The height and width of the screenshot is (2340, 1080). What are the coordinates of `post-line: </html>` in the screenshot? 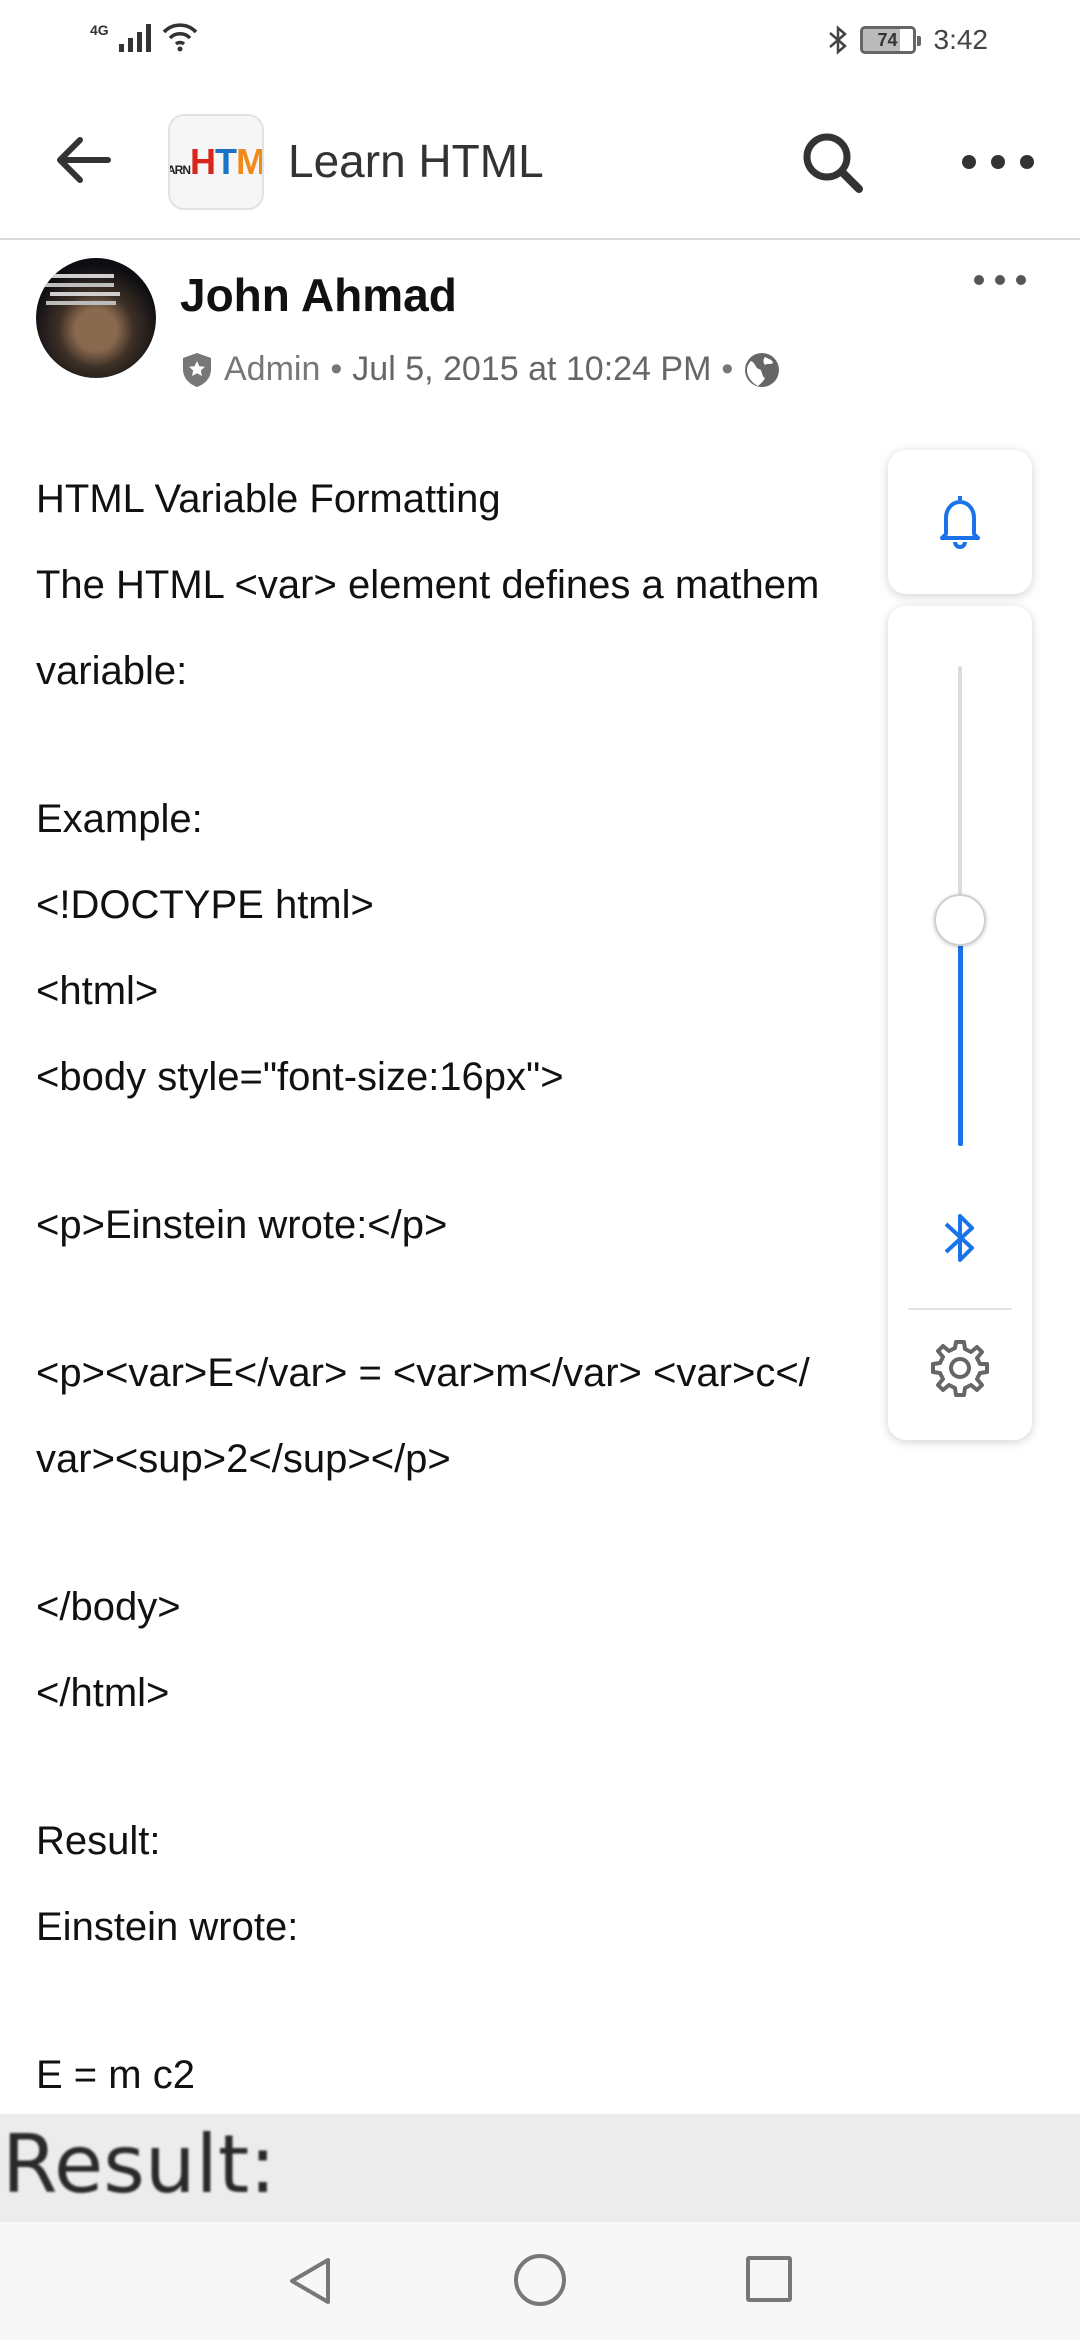 It's located at (103, 1693).